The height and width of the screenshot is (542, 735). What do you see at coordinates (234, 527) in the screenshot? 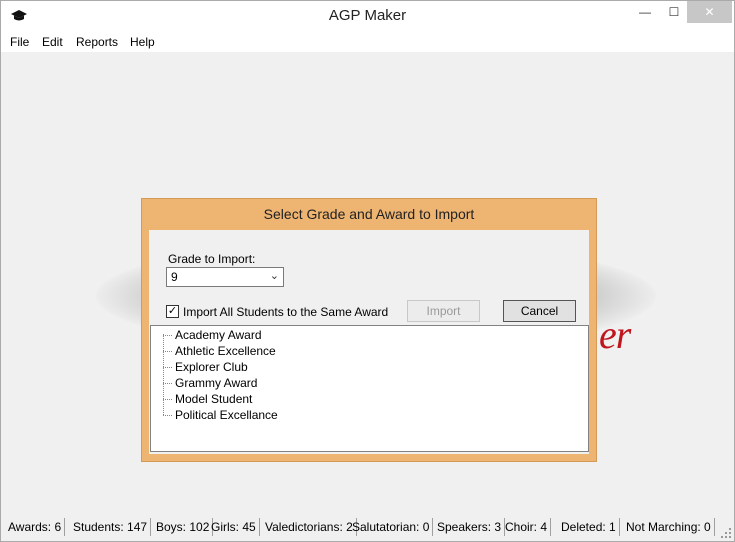
I see `status-girls: Girls: 45` at bounding box center [234, 527].